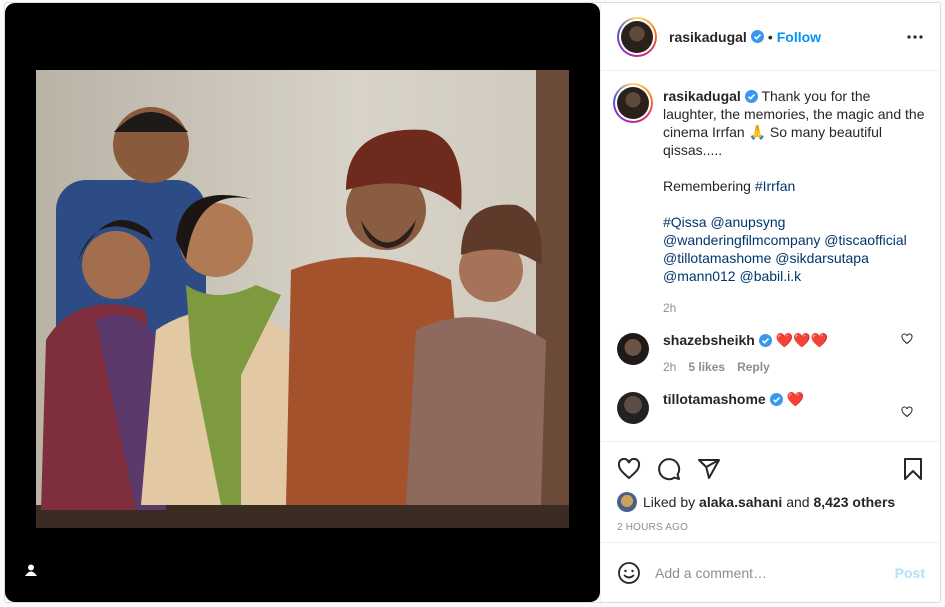  I want to click on tag-link: #Qissa, so click(685, 222).